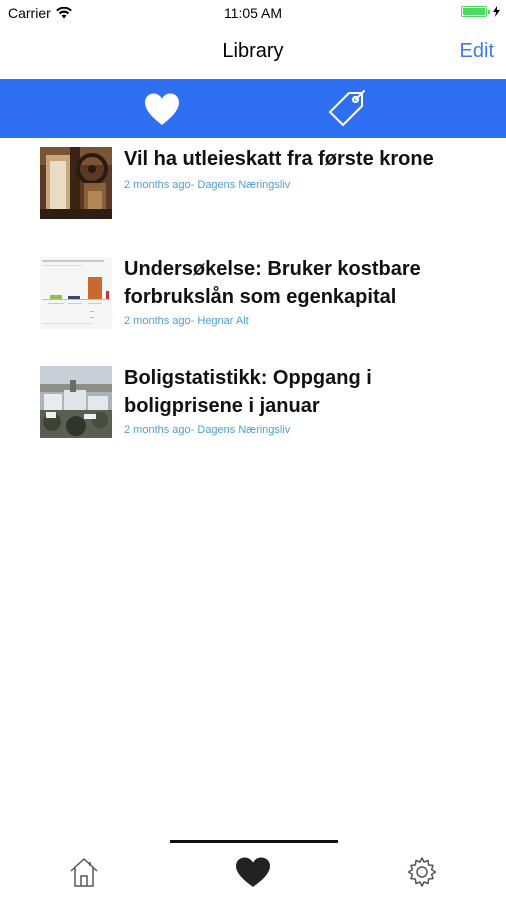 The image size is (506, 900). I want to click on segment-bar, so click(253, 108).